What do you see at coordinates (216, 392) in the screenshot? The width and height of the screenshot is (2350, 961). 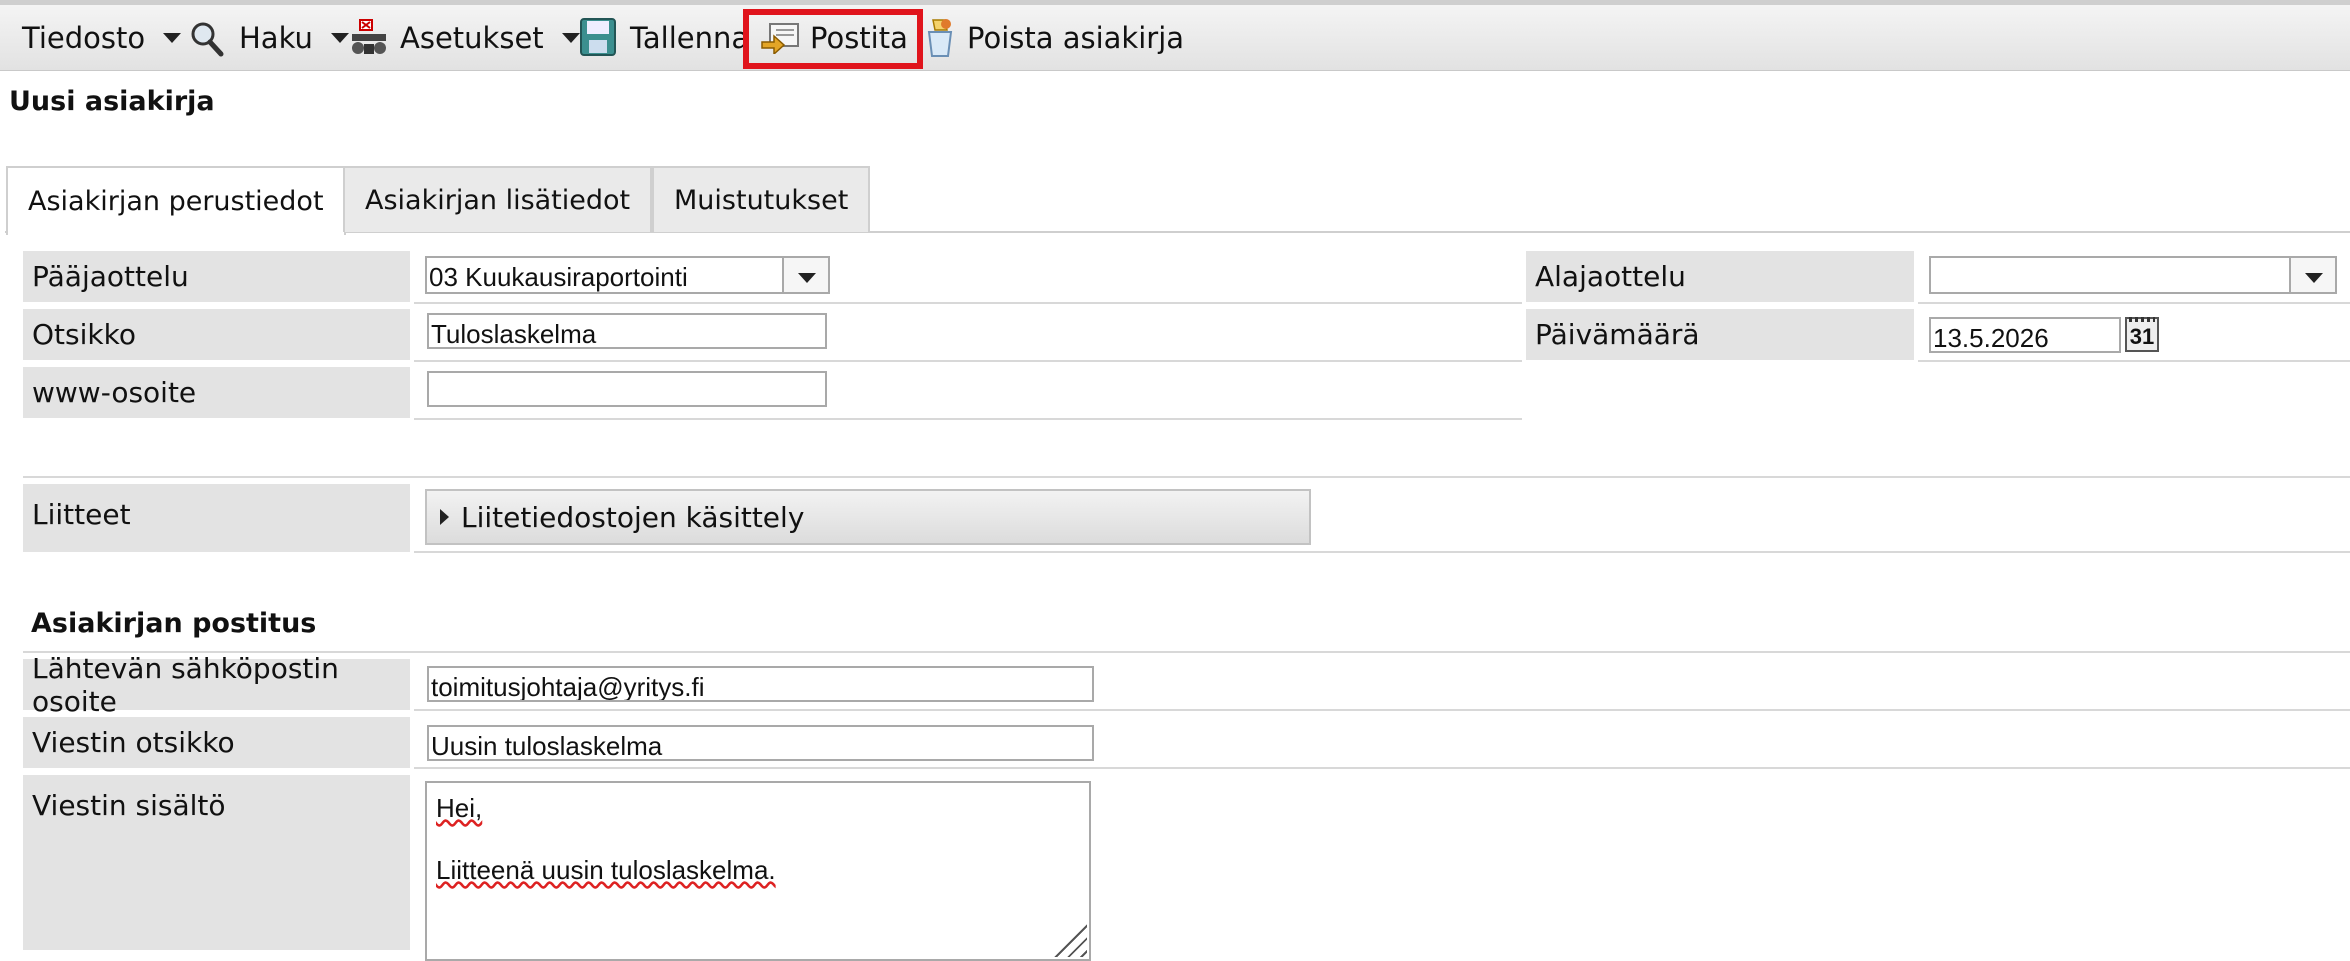 I see `www-label: www-osoite` at bounding box center [216, 392].